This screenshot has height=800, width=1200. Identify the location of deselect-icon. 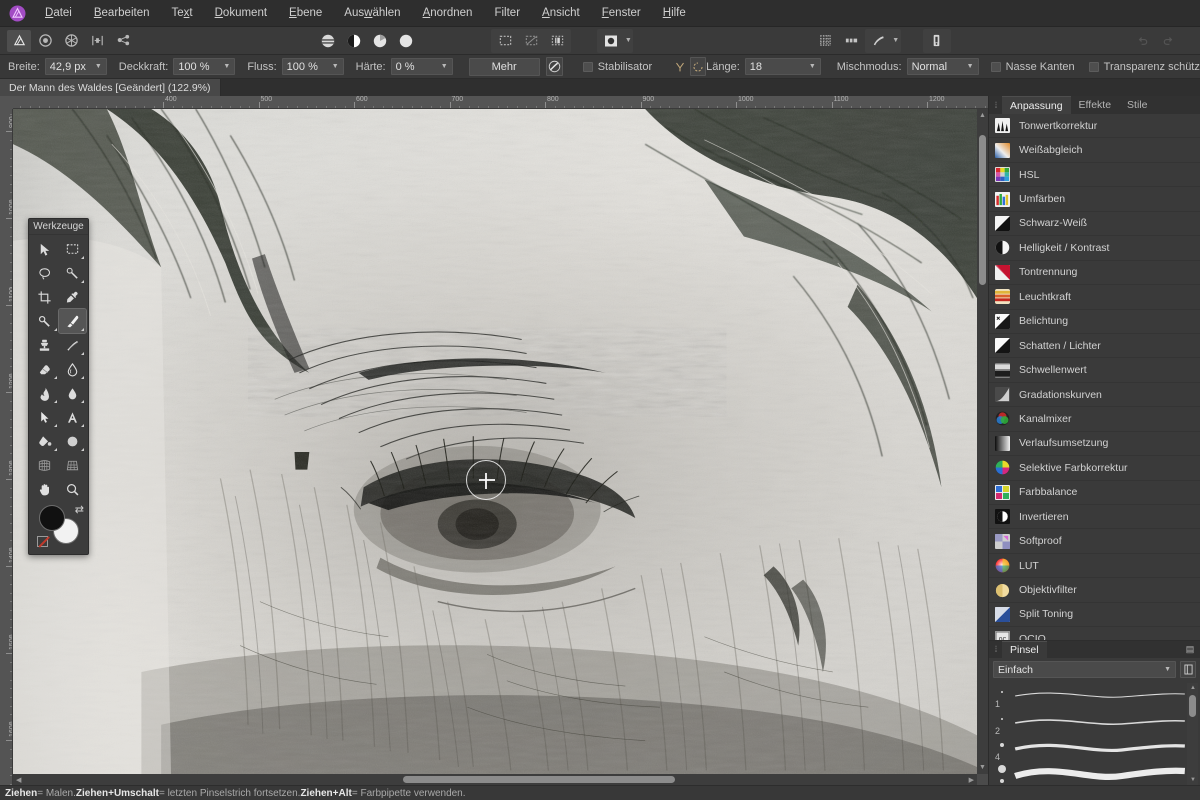
(531, 41).